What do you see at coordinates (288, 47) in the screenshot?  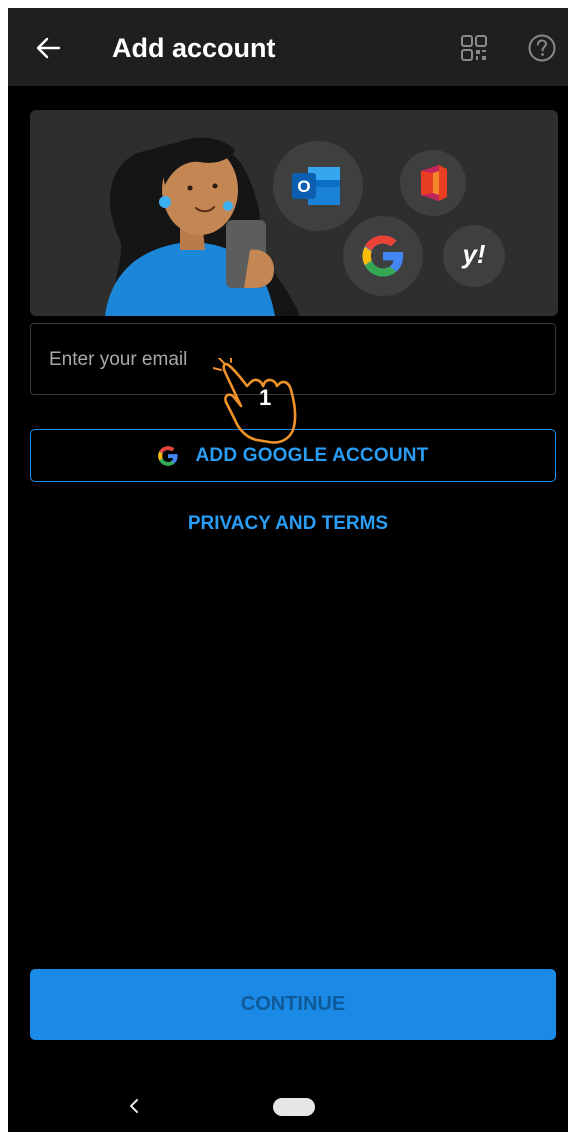 I see `app-bar: Add account` at bounding box center [288, 47].